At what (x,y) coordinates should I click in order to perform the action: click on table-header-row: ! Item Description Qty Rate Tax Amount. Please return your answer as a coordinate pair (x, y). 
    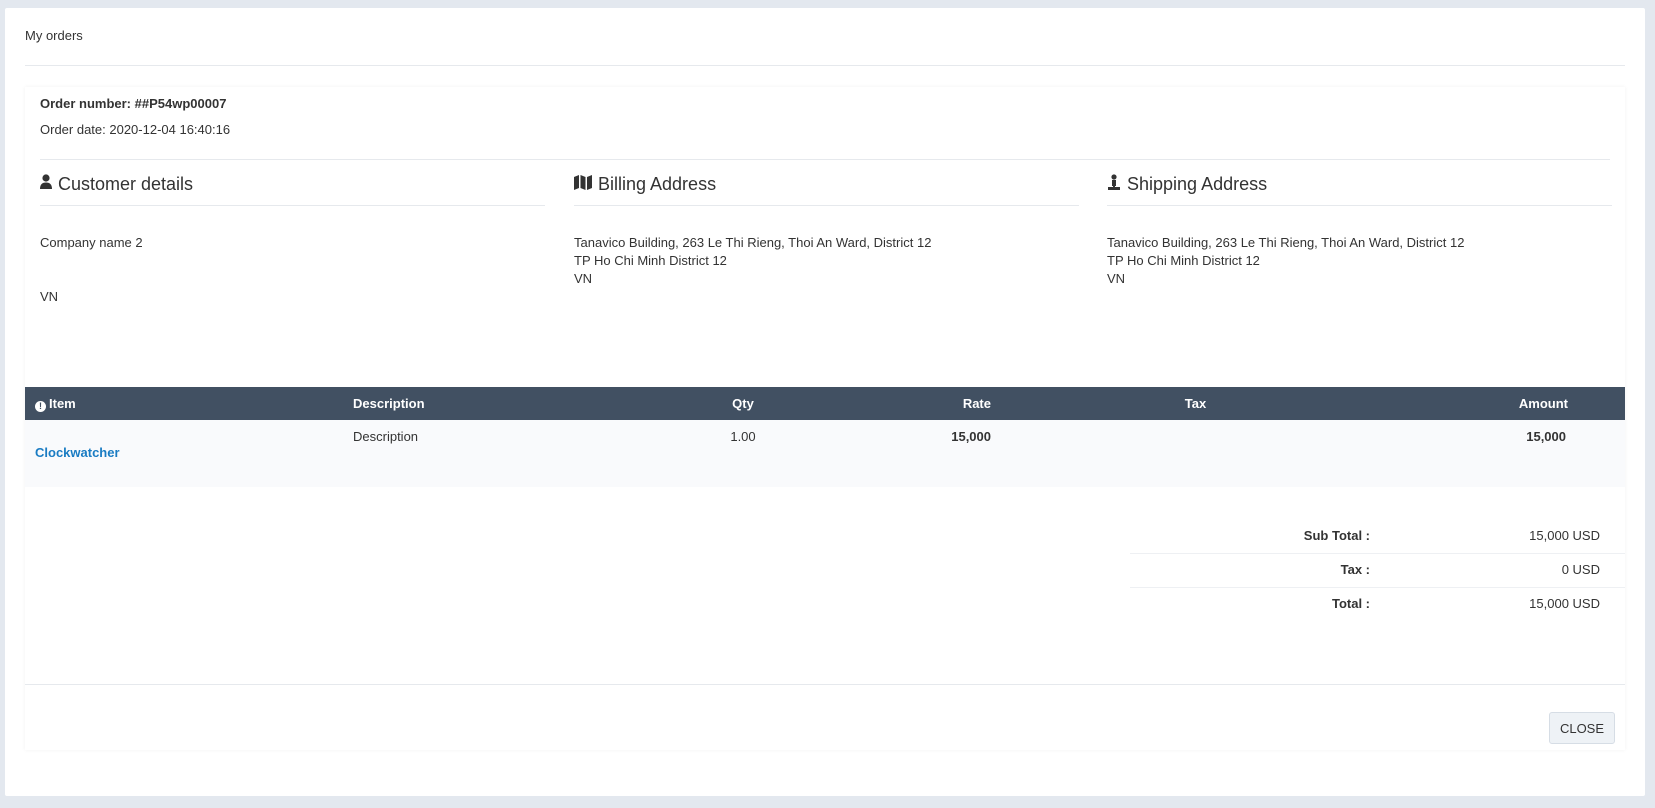
    Looking at the image, I should click on (825, 403).